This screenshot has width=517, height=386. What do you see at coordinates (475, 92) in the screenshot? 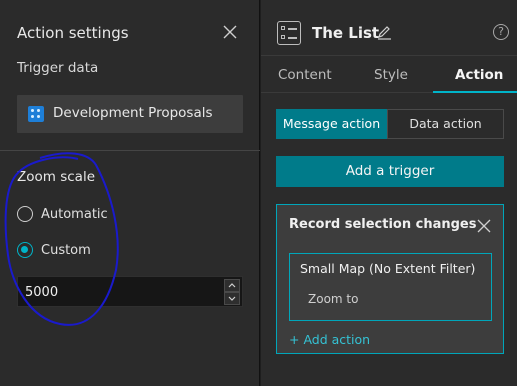
I see `active-tab-indicator` at bounding box center [475, 92].